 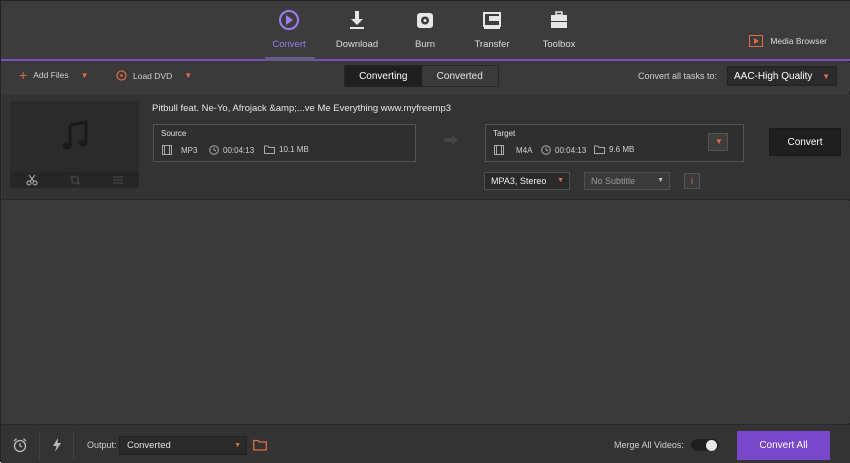 What do you see at coordinates (102, 445) in the screenshot?
I see `output-label: Output:` at bounding box center [102, 445].